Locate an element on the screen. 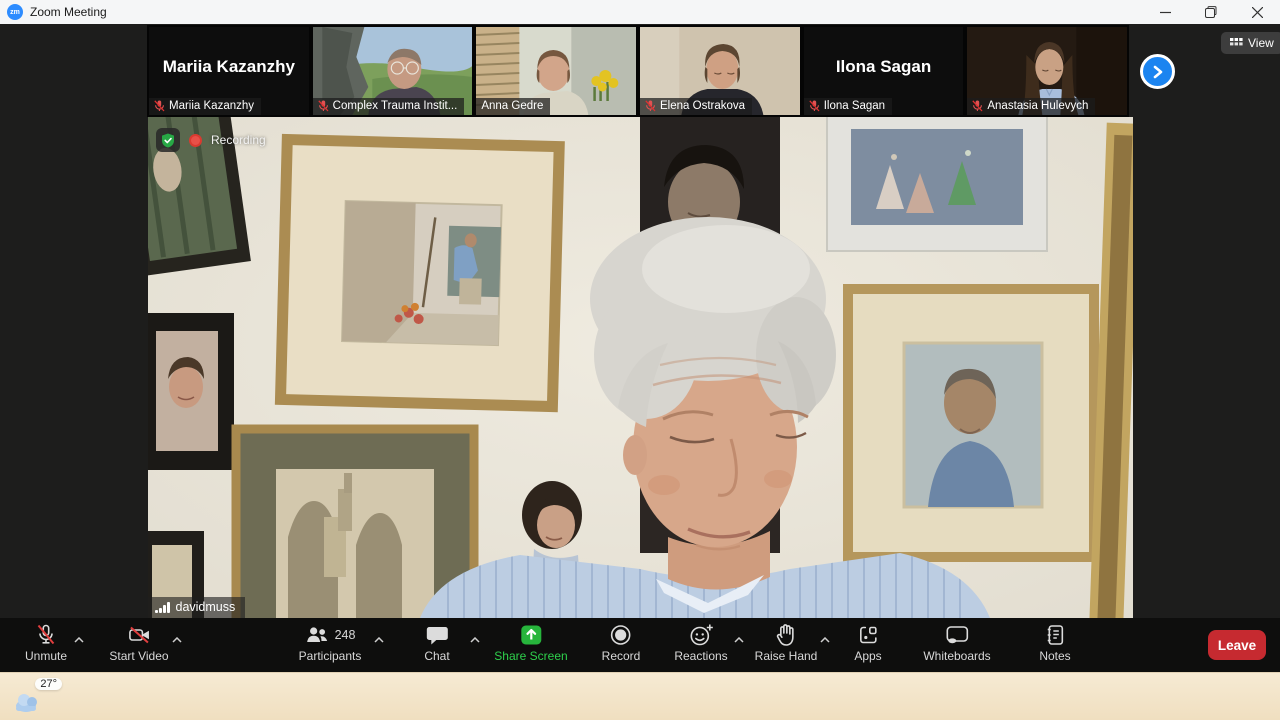  participant-name-label: Elena Ostrakova is located at coordinates (696, 106).